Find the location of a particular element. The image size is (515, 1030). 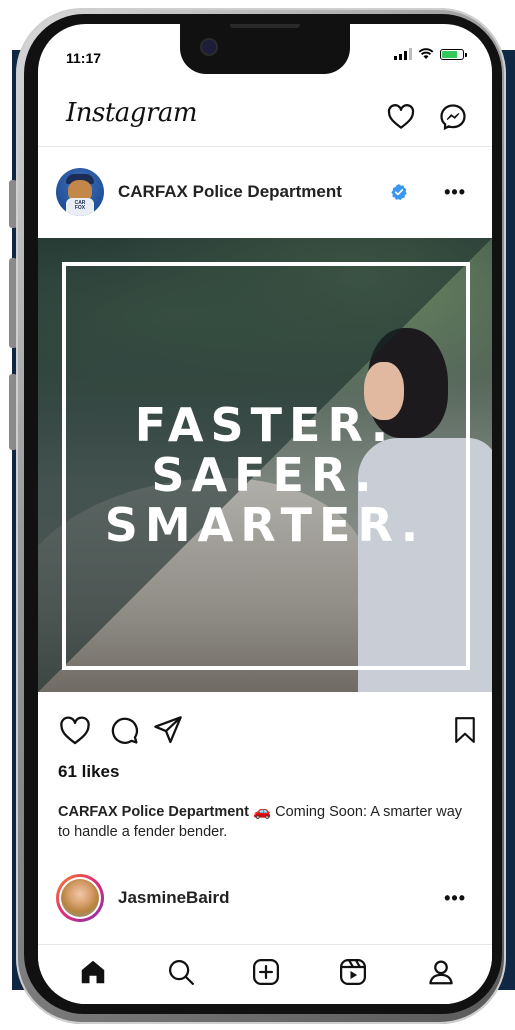

add-post-icon is located at coordinates (266, 972).